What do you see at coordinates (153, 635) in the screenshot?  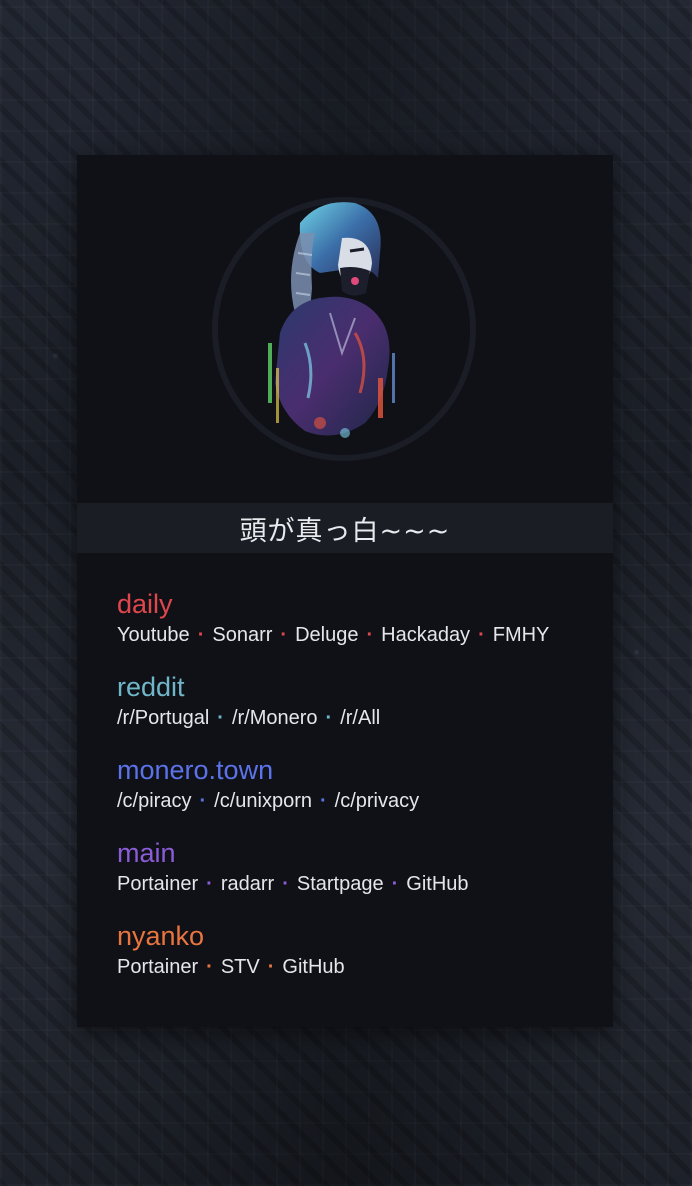 I see `bookmark-link: Youtube` at bounding box center [153, 635].